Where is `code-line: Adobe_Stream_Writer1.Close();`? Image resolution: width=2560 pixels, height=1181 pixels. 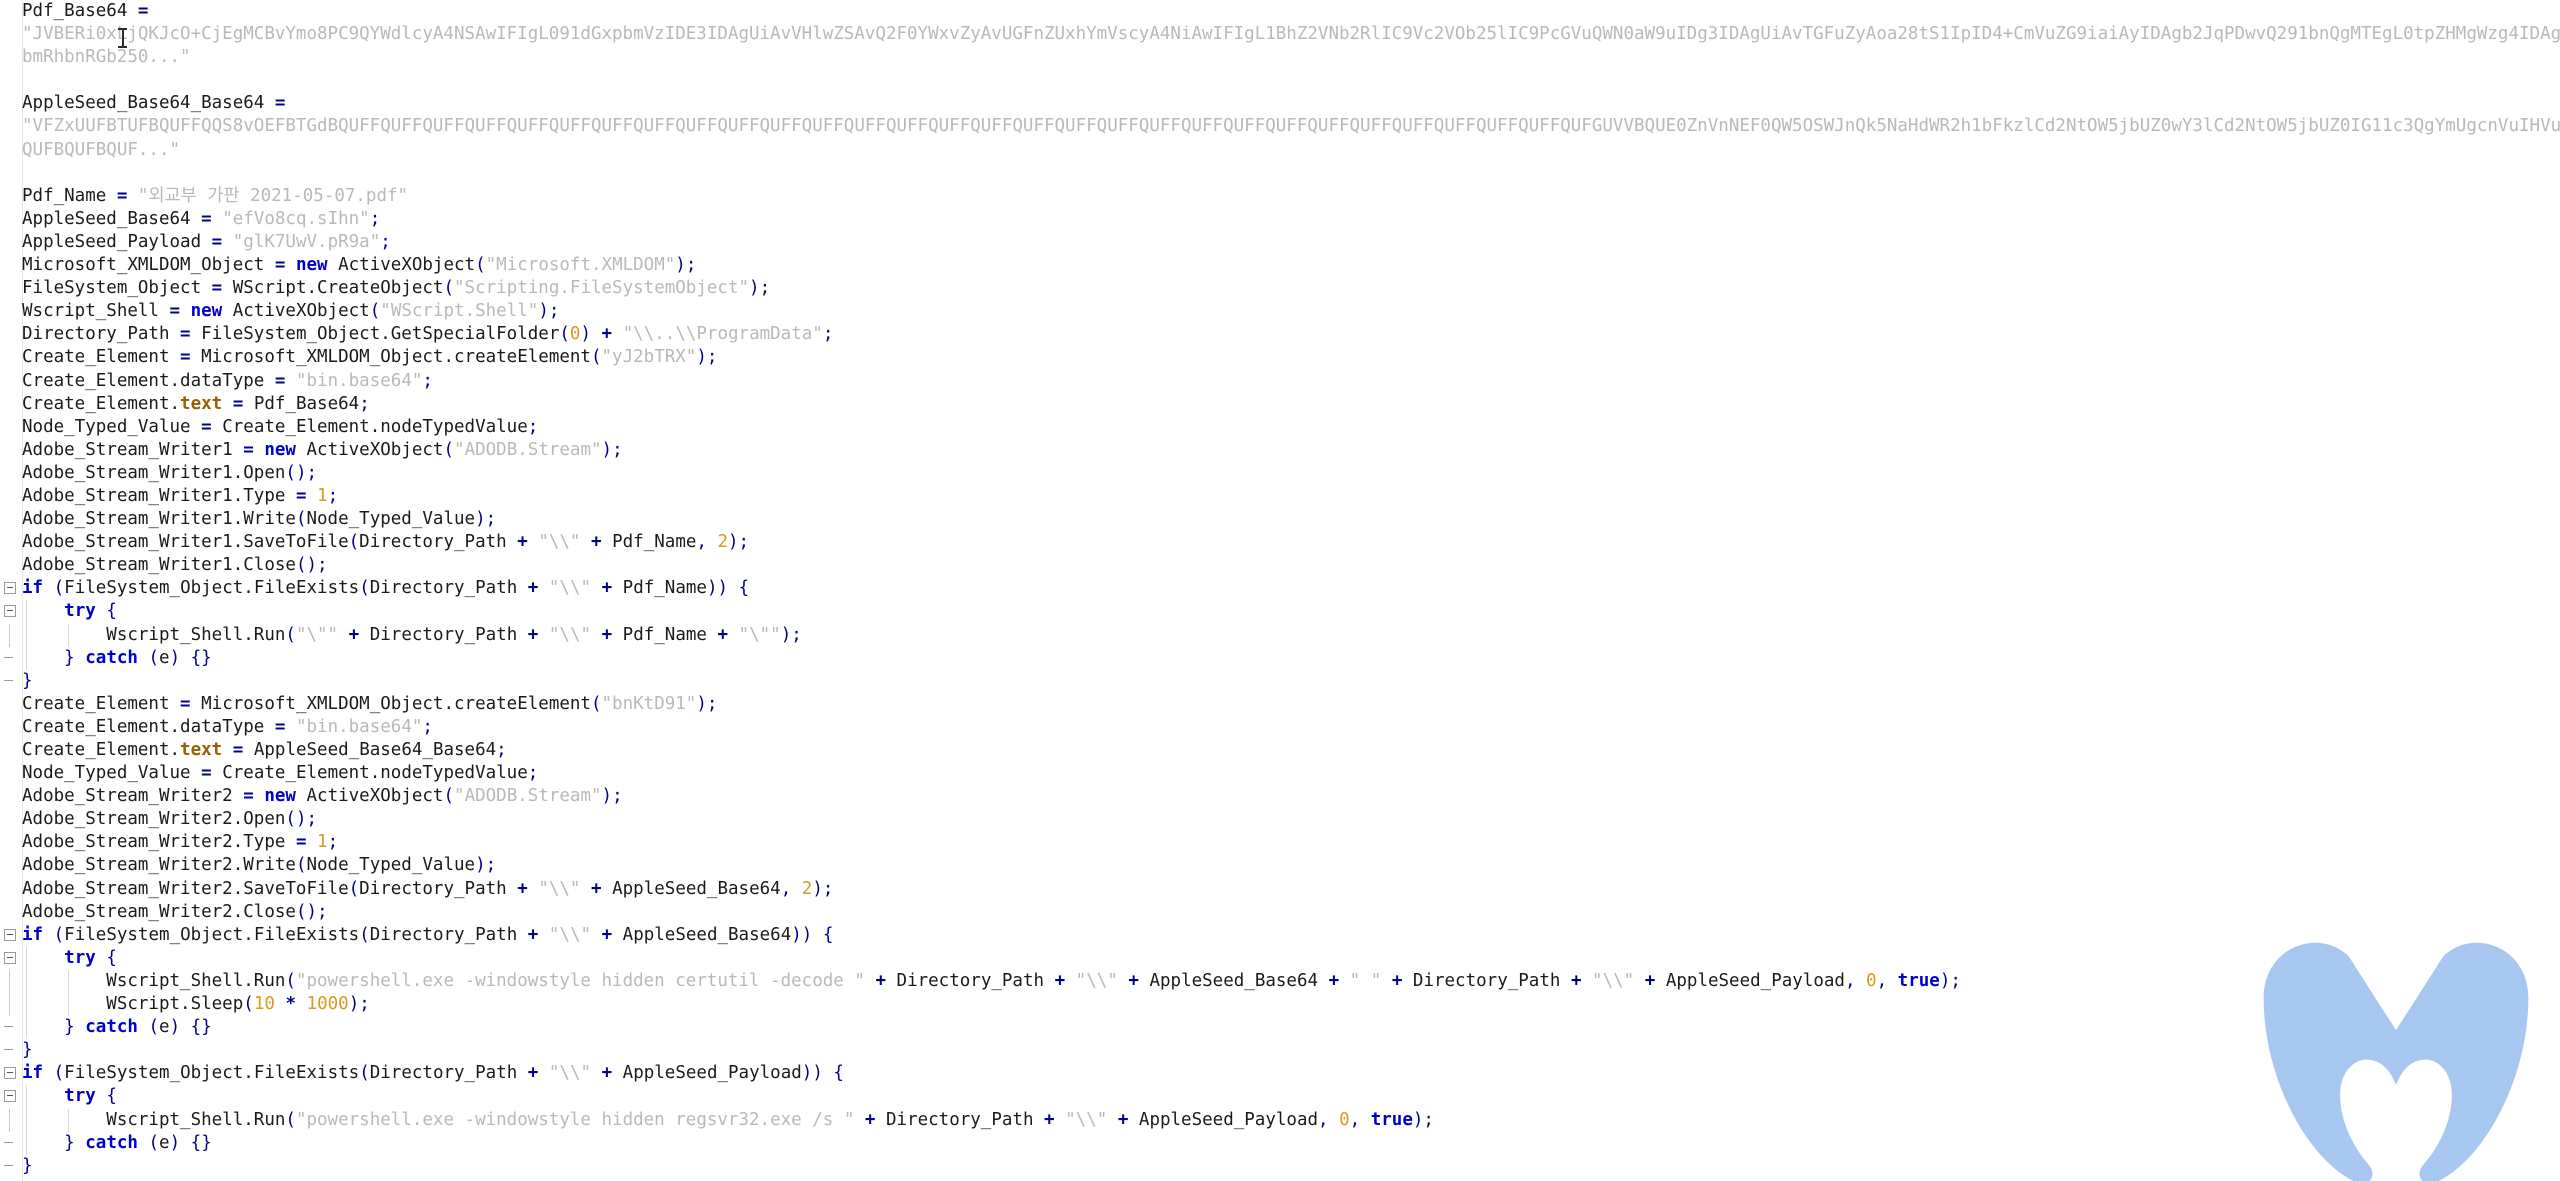 code-line: Adobe_Stream_Writer1.Close(); is located at coordinates (1280, 565).